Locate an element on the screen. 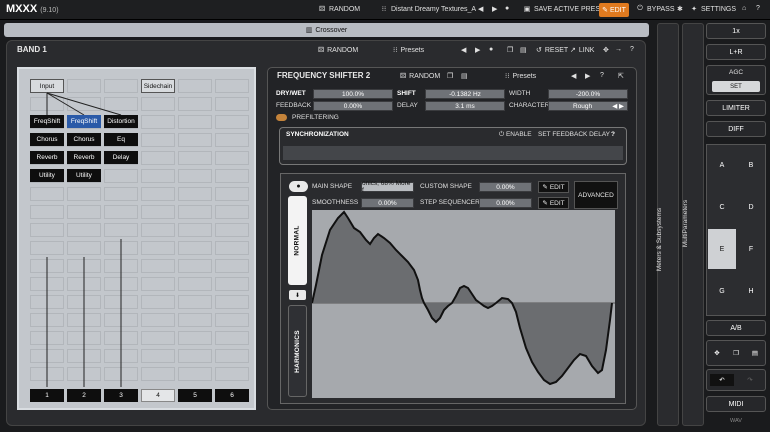 The height and width of the screenshot is (432, 770). crossover-bar: ▥ Crossover is located at coordinates (326, 30).